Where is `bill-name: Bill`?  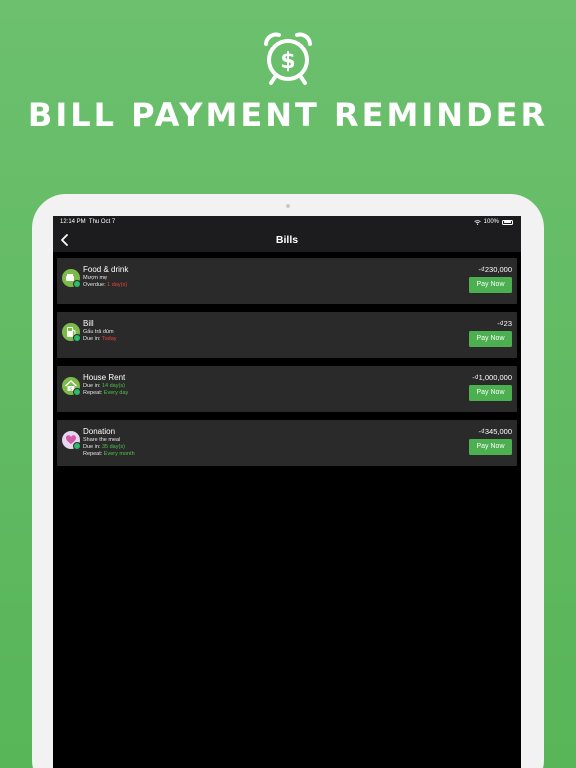 bill-name: Bill is located at coordinates (88, 323).